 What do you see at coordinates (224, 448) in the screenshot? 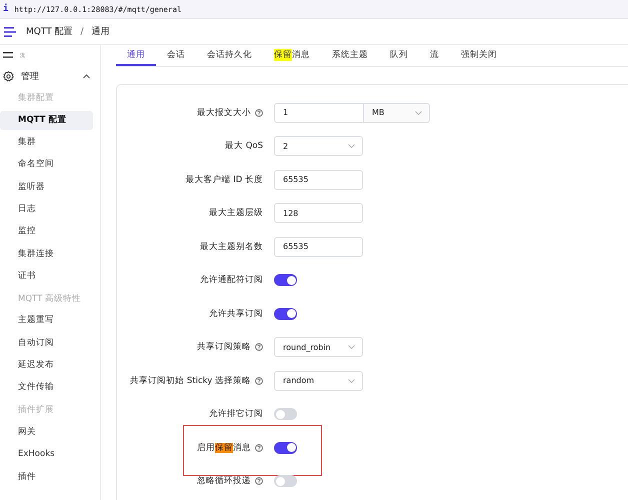
I see `field-label: 启用保留消息` at bounding box center [224, 448].